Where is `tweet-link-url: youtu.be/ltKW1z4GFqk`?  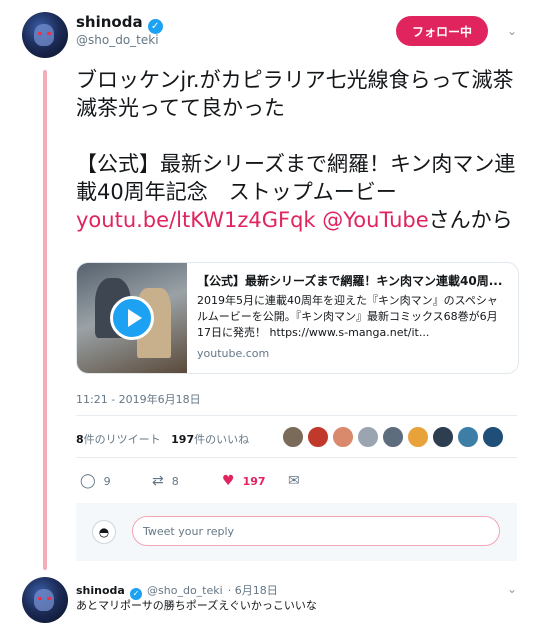 tweet-link-url: youtu.be/ltKW1z4GFqk is located at coordinates (196, 220).